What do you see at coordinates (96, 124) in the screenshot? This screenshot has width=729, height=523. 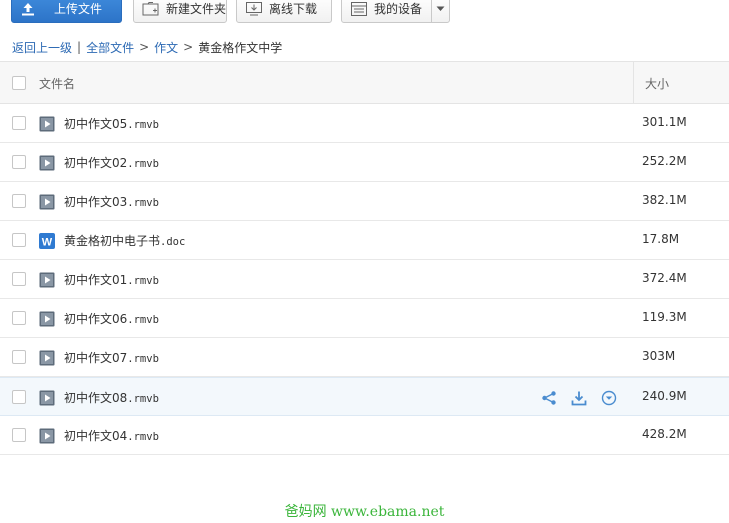 I see `file-name-base: 初中作文05` at bounding box center [96, 124].